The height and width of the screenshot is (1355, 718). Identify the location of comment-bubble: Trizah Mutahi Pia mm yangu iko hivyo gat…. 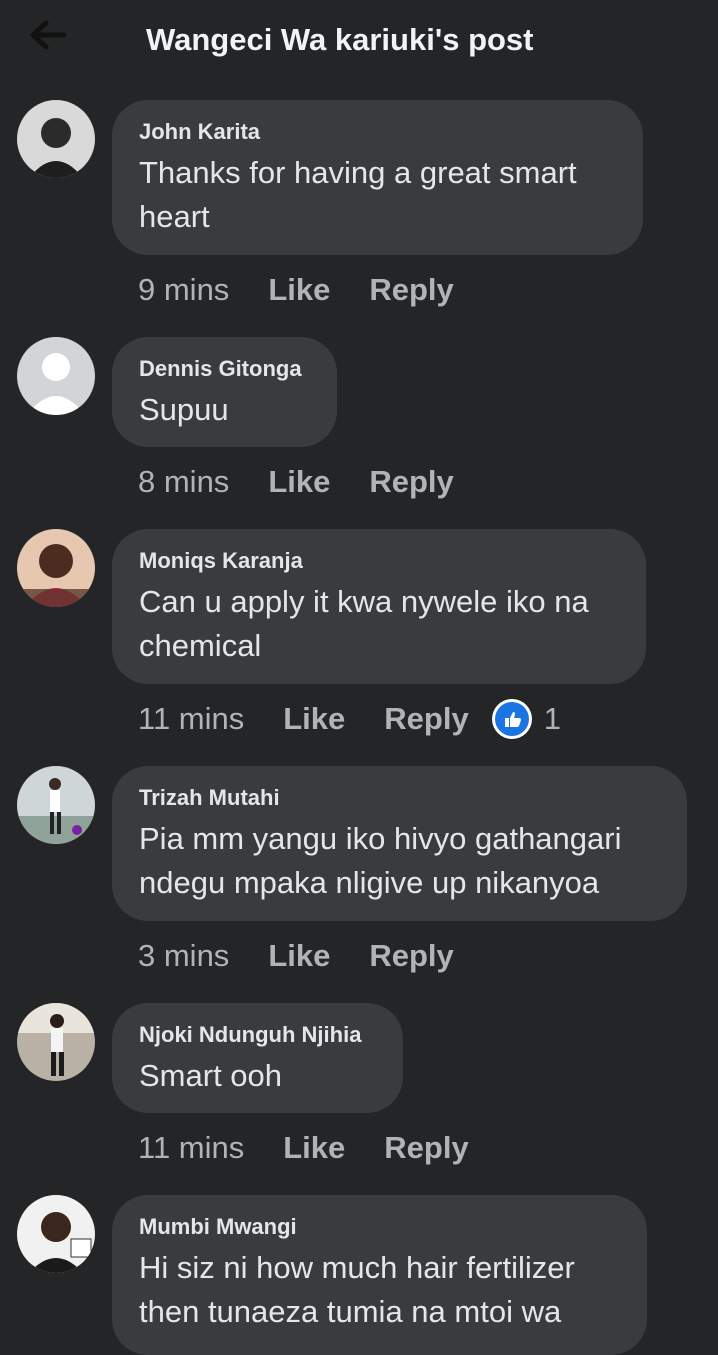
(399, 843).